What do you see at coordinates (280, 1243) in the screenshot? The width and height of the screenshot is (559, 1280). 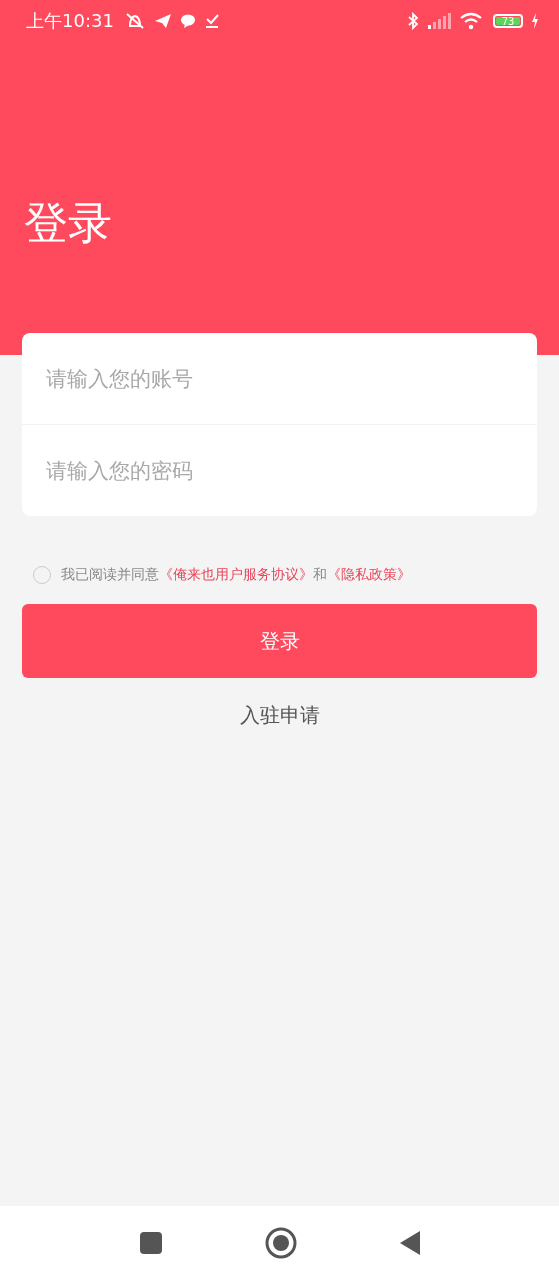 I see `home-circle-icon` at bounding box center [280, 1243].